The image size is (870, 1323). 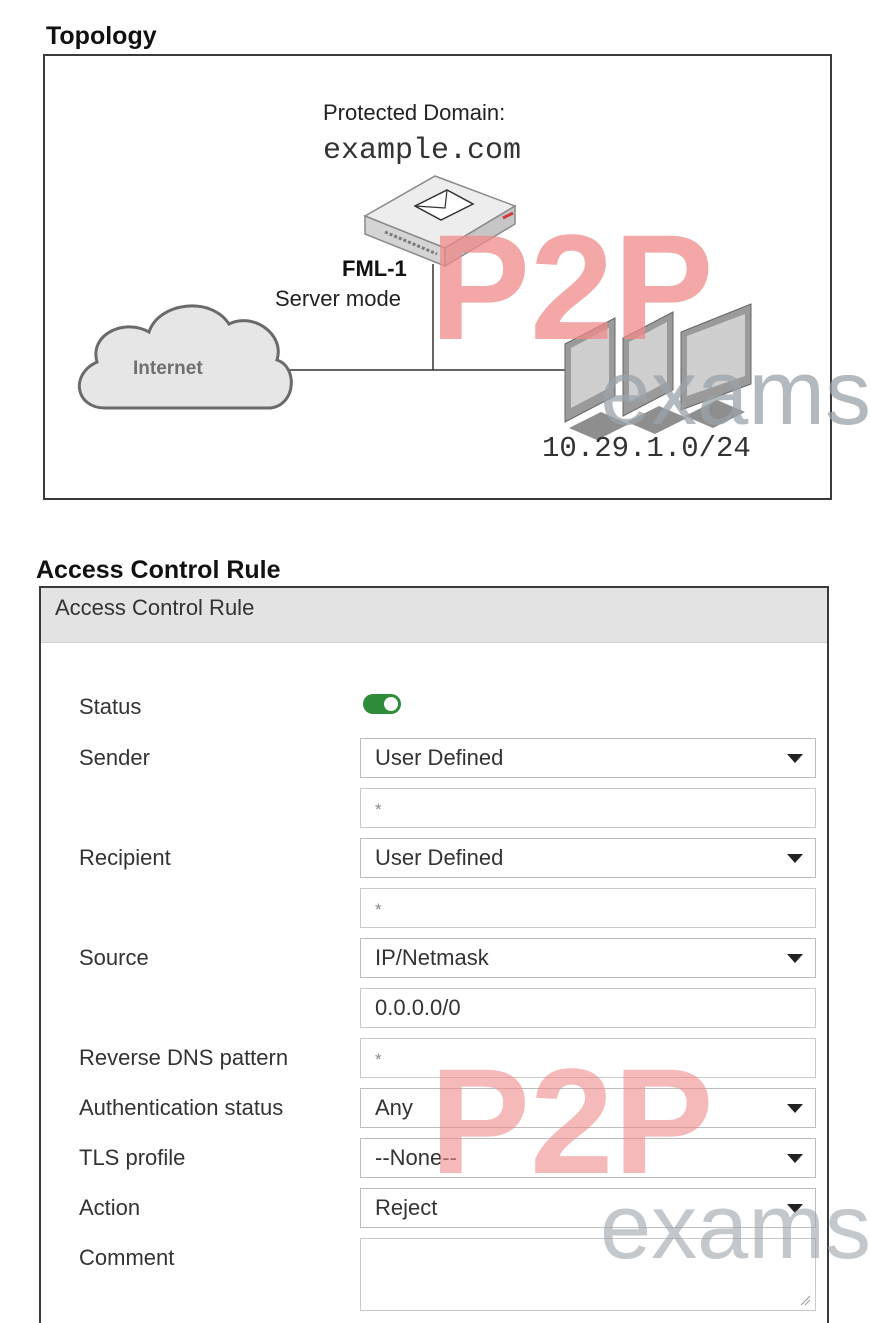 What do you see at coordinates (646, 448) in the screenshot?
I see `subnet-label: 10.29.1.0/24` at bounding box center [646, 448].